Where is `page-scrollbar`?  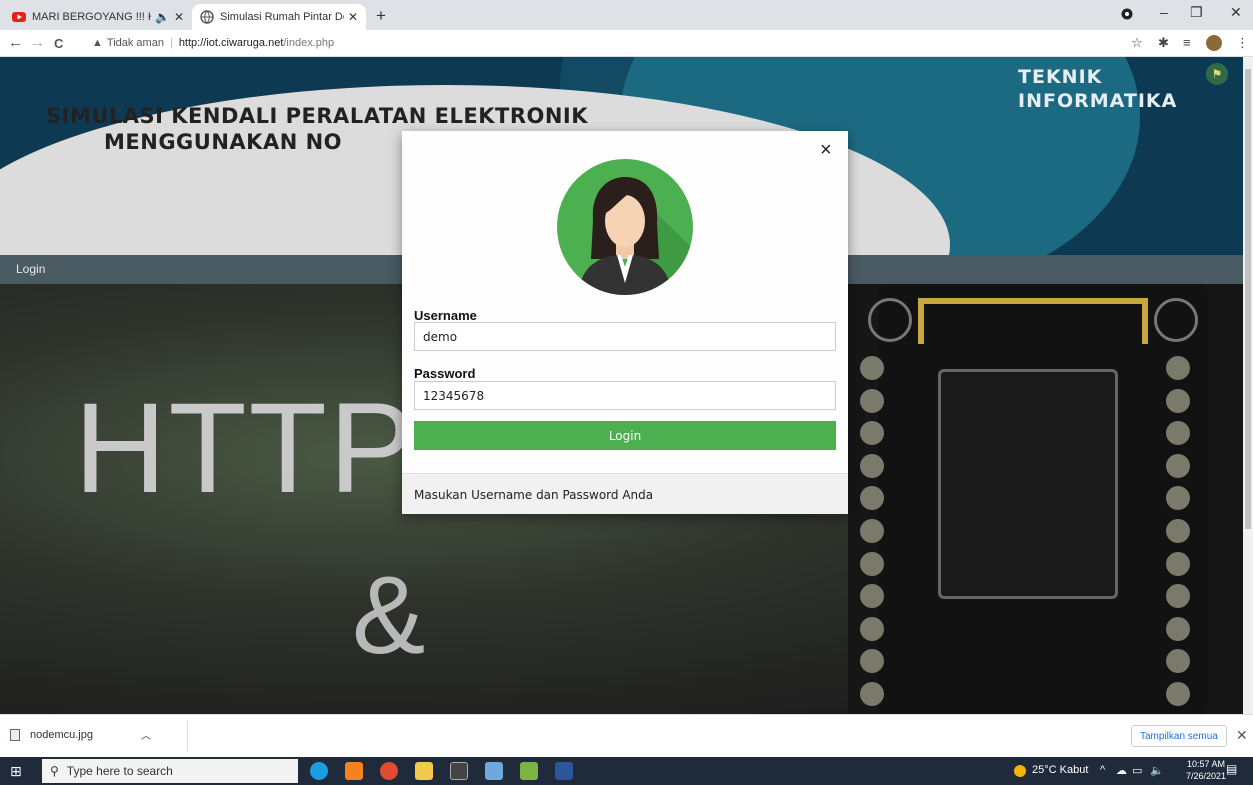
page-scrollbar is located at coordinates (1248, 385).